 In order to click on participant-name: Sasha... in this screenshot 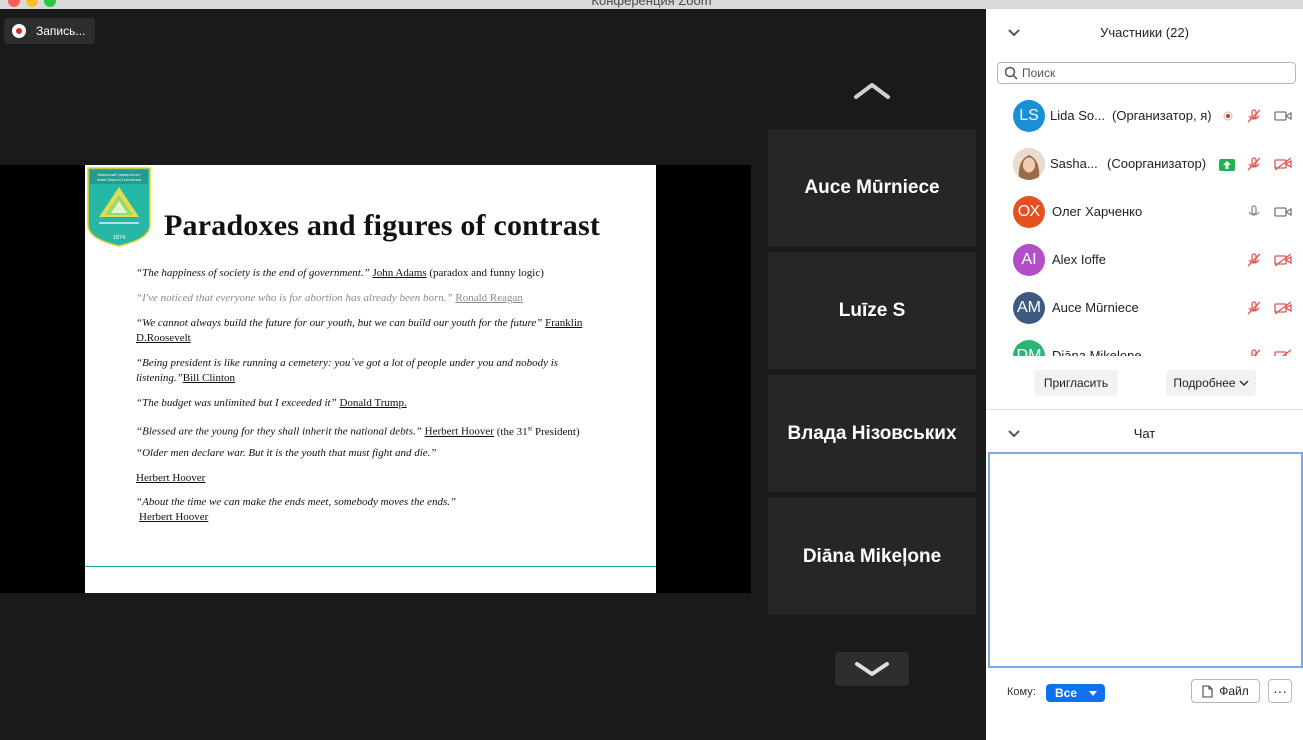, I will do `click(1074, 163)`.